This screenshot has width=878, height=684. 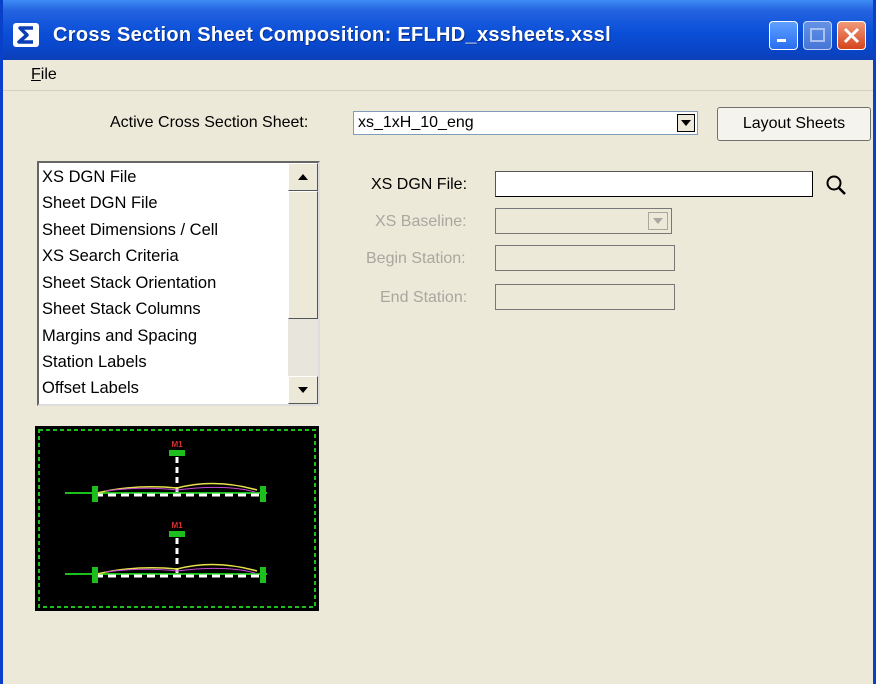 I want to click on list-item: Station Labels, so click(x=94, y=362).